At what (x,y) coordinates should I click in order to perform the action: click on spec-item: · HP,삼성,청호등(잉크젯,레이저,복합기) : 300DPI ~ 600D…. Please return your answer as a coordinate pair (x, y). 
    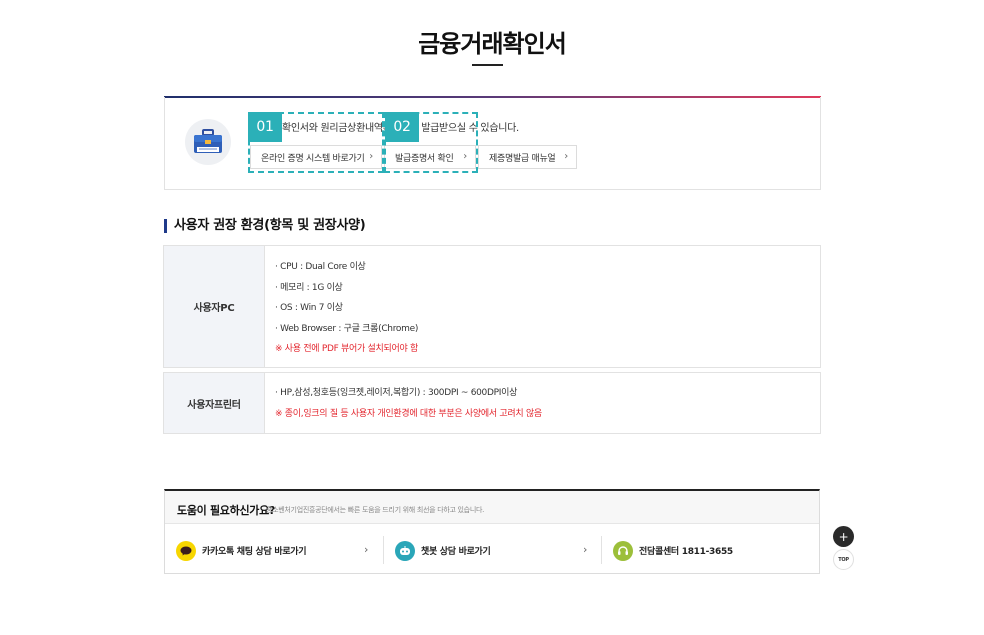
    Looking at the image, I should click on (396, 393).